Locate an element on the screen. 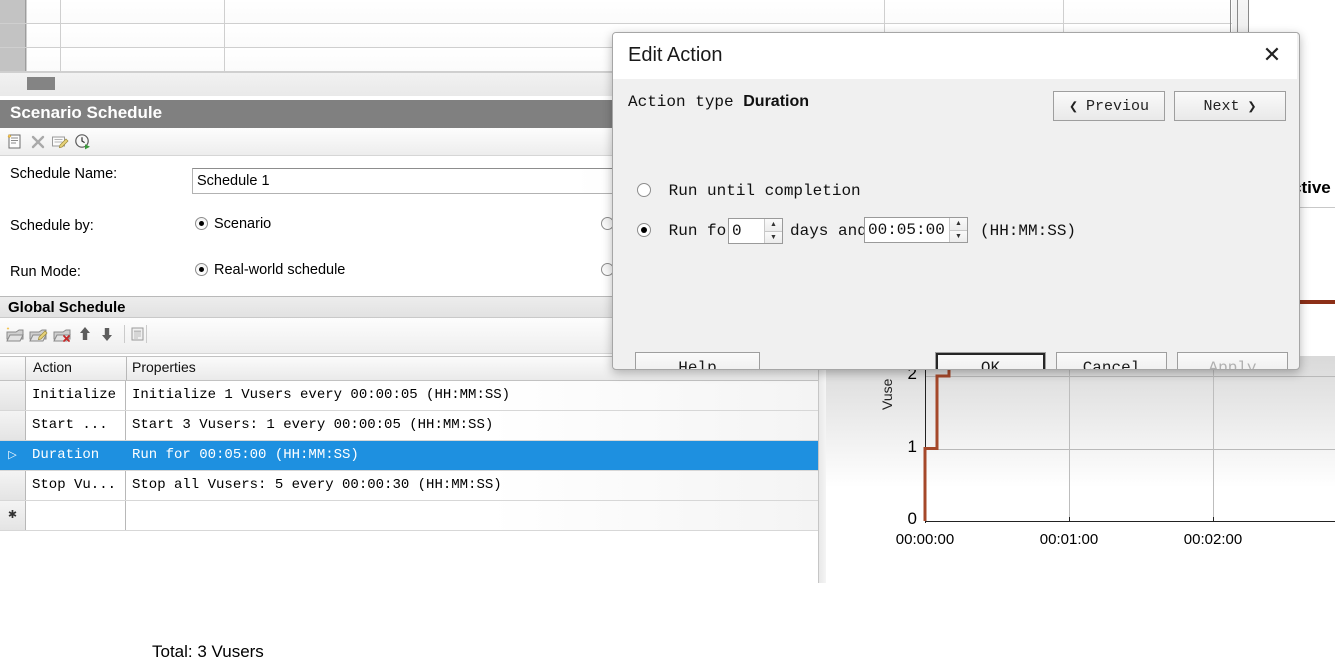 This screenshot has height=662, width=1335. move-down-icon is located at coordinates (107, 335).